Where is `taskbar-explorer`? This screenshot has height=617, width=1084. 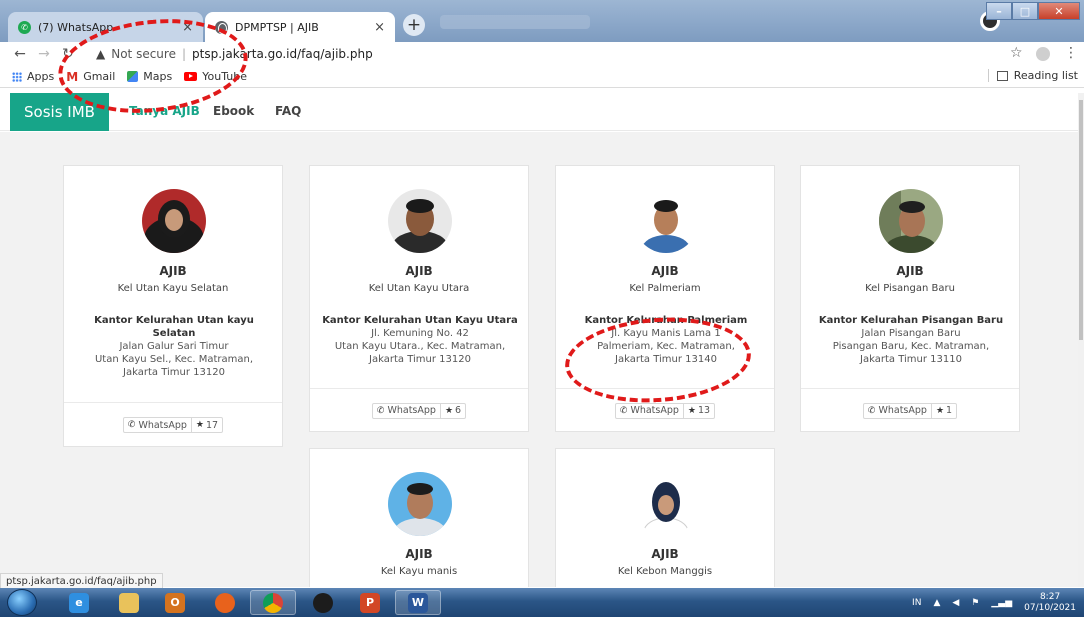 taskbar-explorer is located at coordinates (129, 602).